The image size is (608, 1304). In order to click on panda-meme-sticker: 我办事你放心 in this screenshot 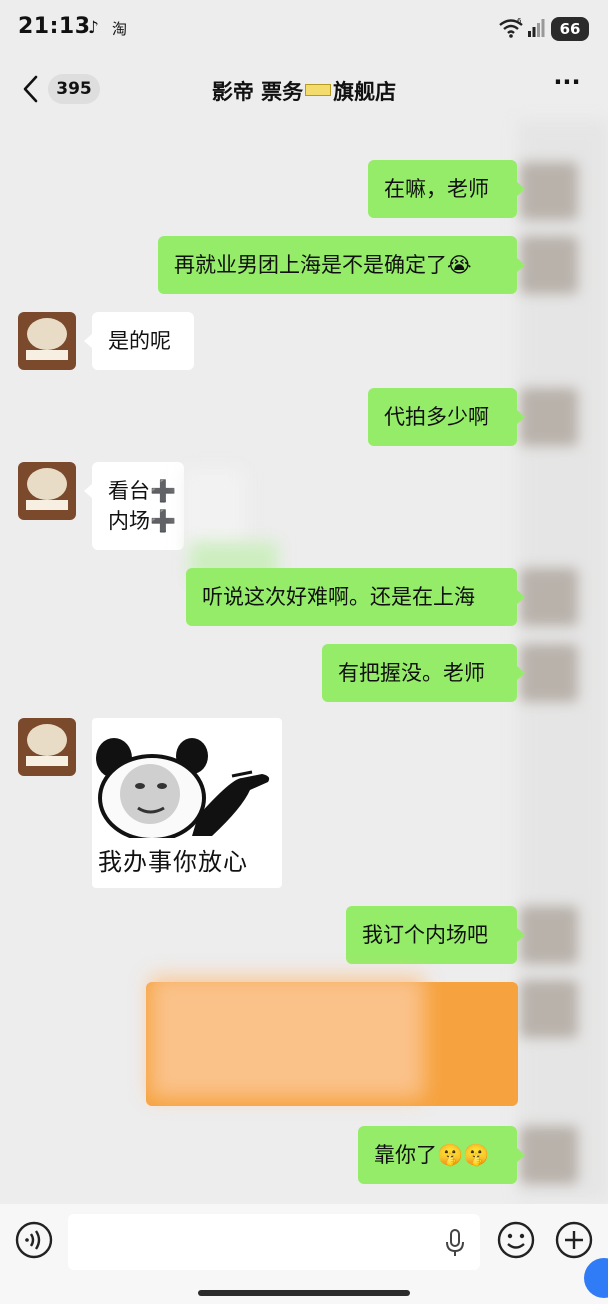, I will do `click(187, 803)`.